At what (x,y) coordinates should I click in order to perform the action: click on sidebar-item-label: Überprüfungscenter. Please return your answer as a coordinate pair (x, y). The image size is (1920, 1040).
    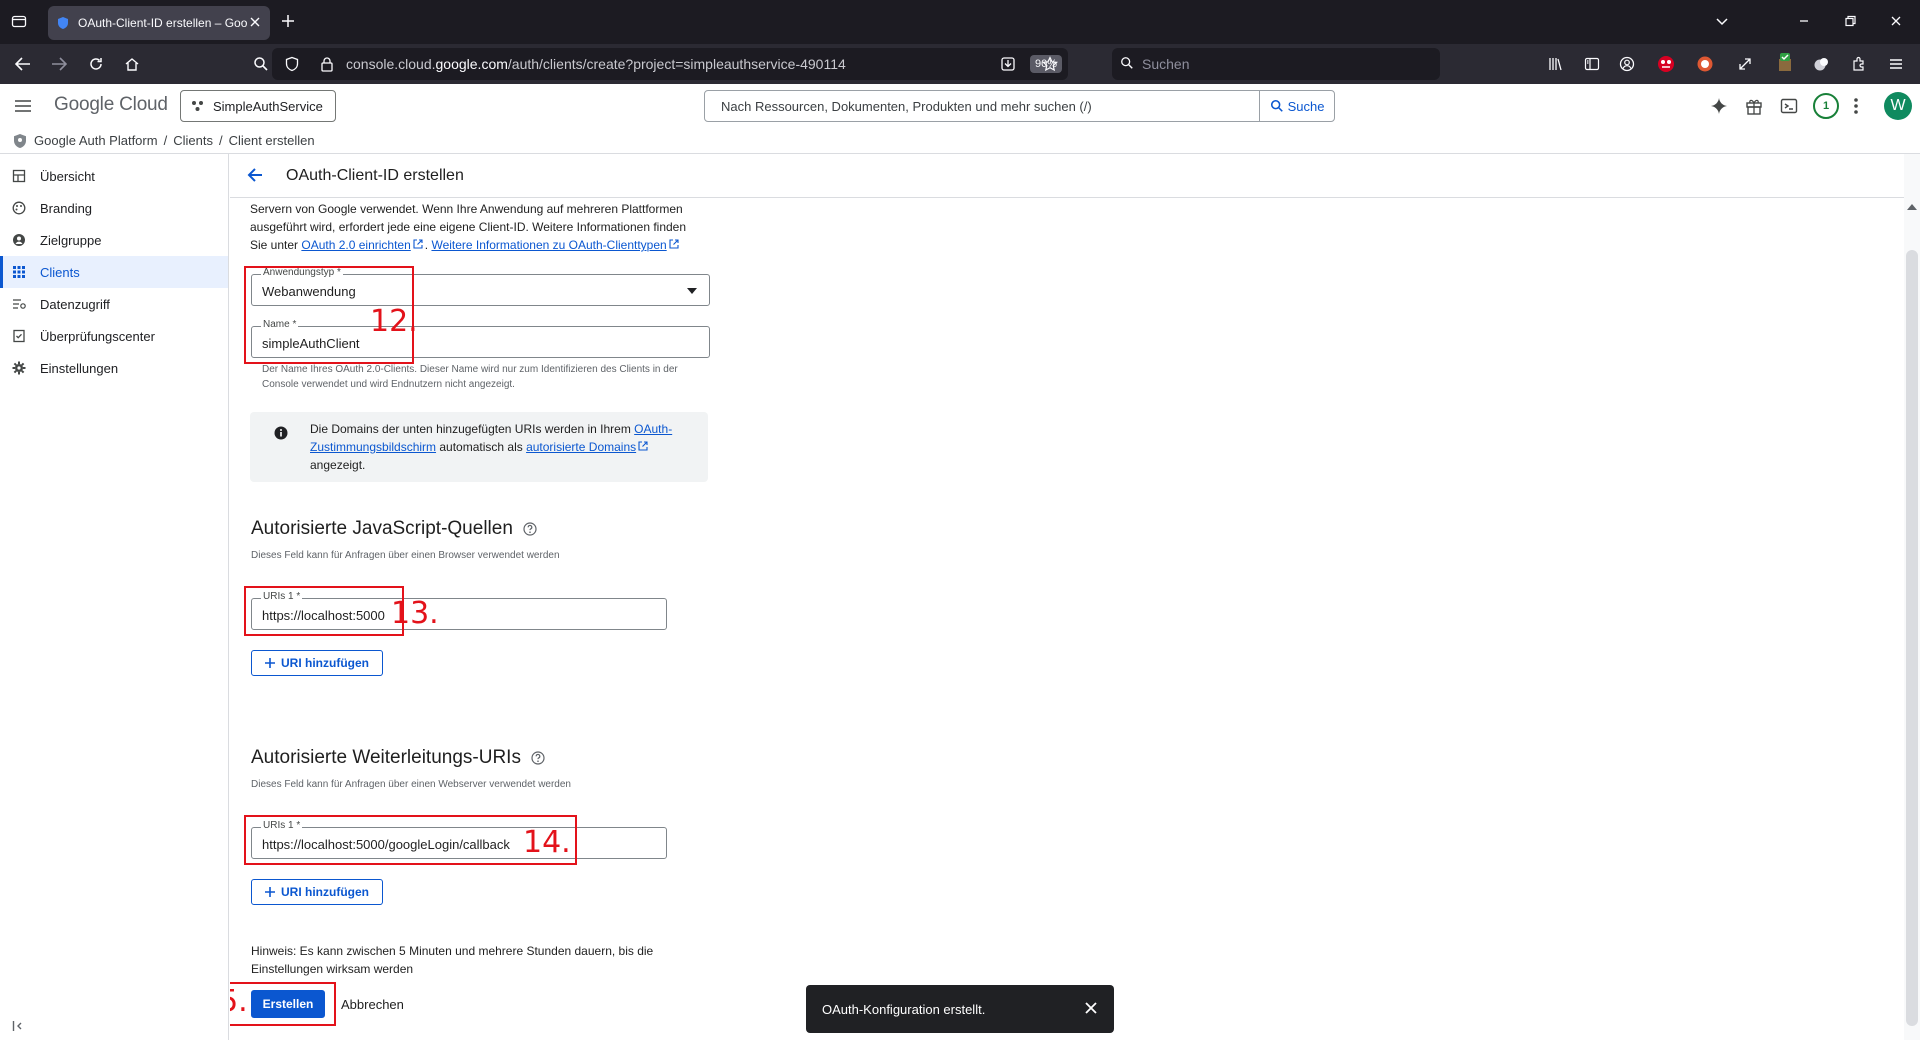
    Looking at the image, I should click on (97, 336).